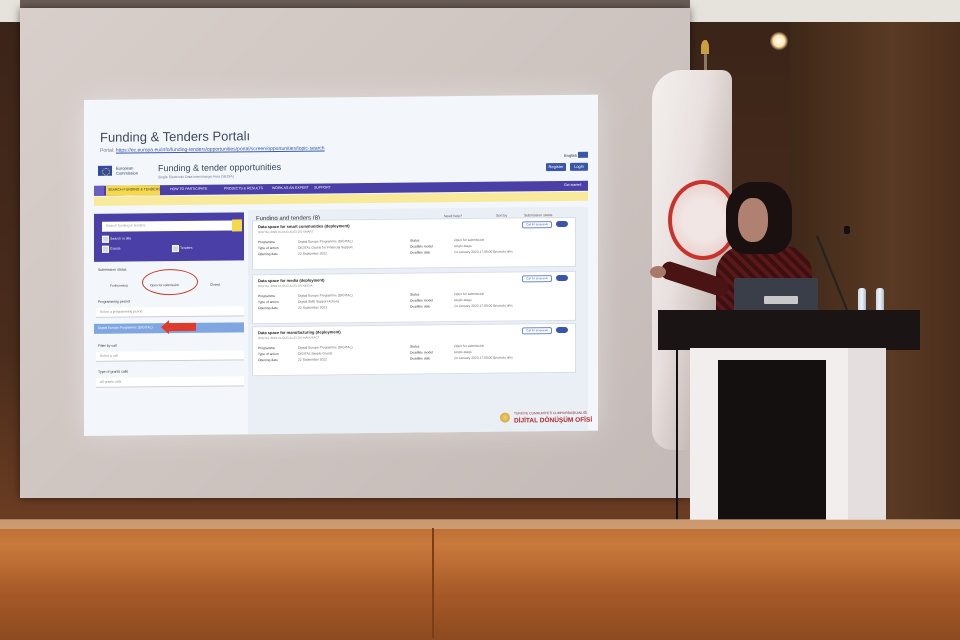  Describe the element at coordinates (105, 249) in the screenshot. I see `checkbox-grants` at that location.